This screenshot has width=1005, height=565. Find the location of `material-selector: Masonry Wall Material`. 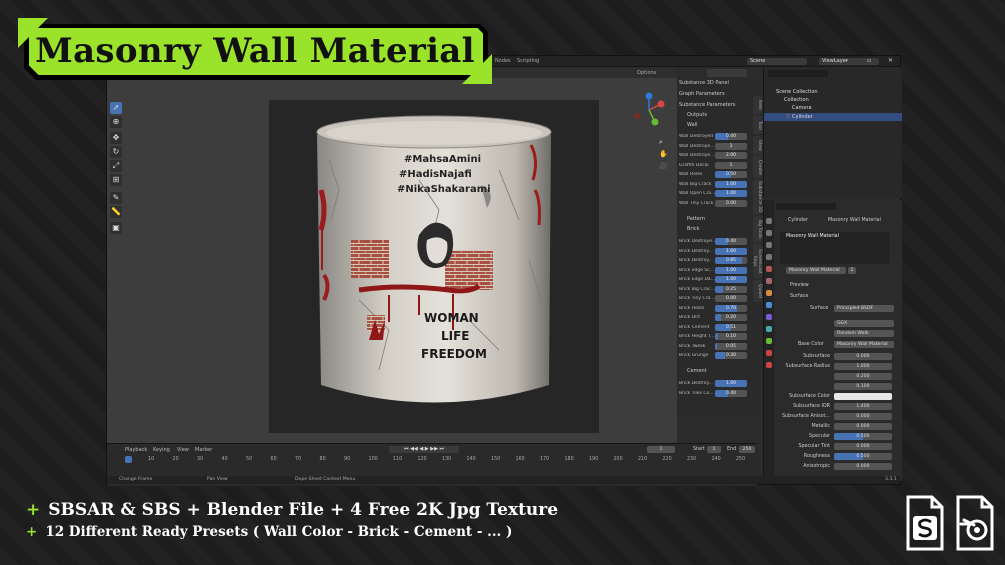

material-selector: Masonry Wall Material is located at coordinates (816, 270).